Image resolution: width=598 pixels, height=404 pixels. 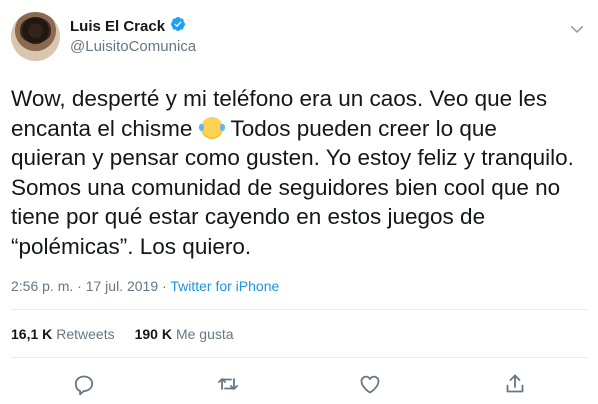 I want to click on verified-badge-icon, so click(x=178, y=26).